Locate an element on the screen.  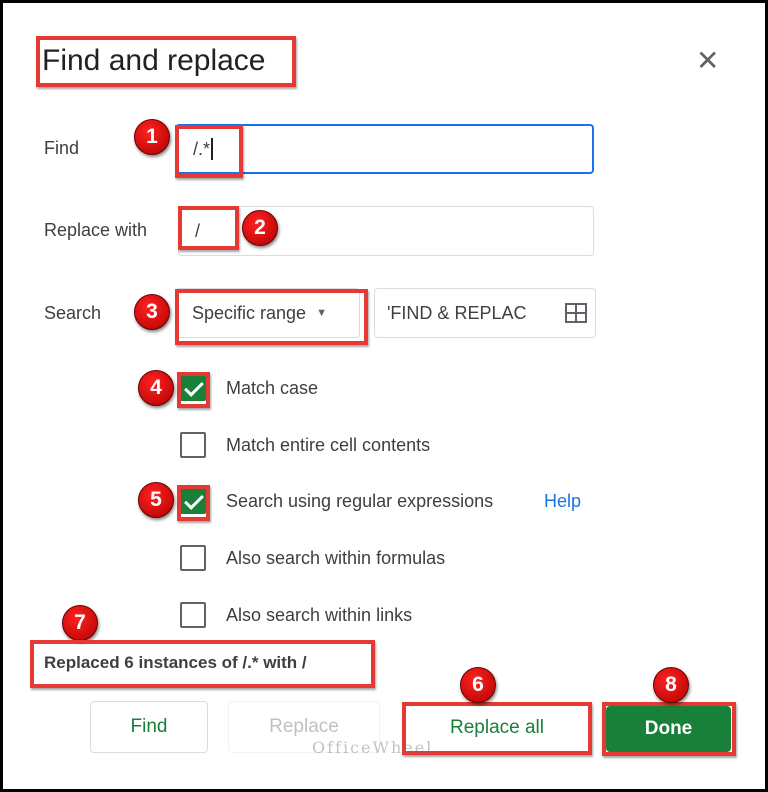
formulas-checkbox is located at coordinates (193, 558).